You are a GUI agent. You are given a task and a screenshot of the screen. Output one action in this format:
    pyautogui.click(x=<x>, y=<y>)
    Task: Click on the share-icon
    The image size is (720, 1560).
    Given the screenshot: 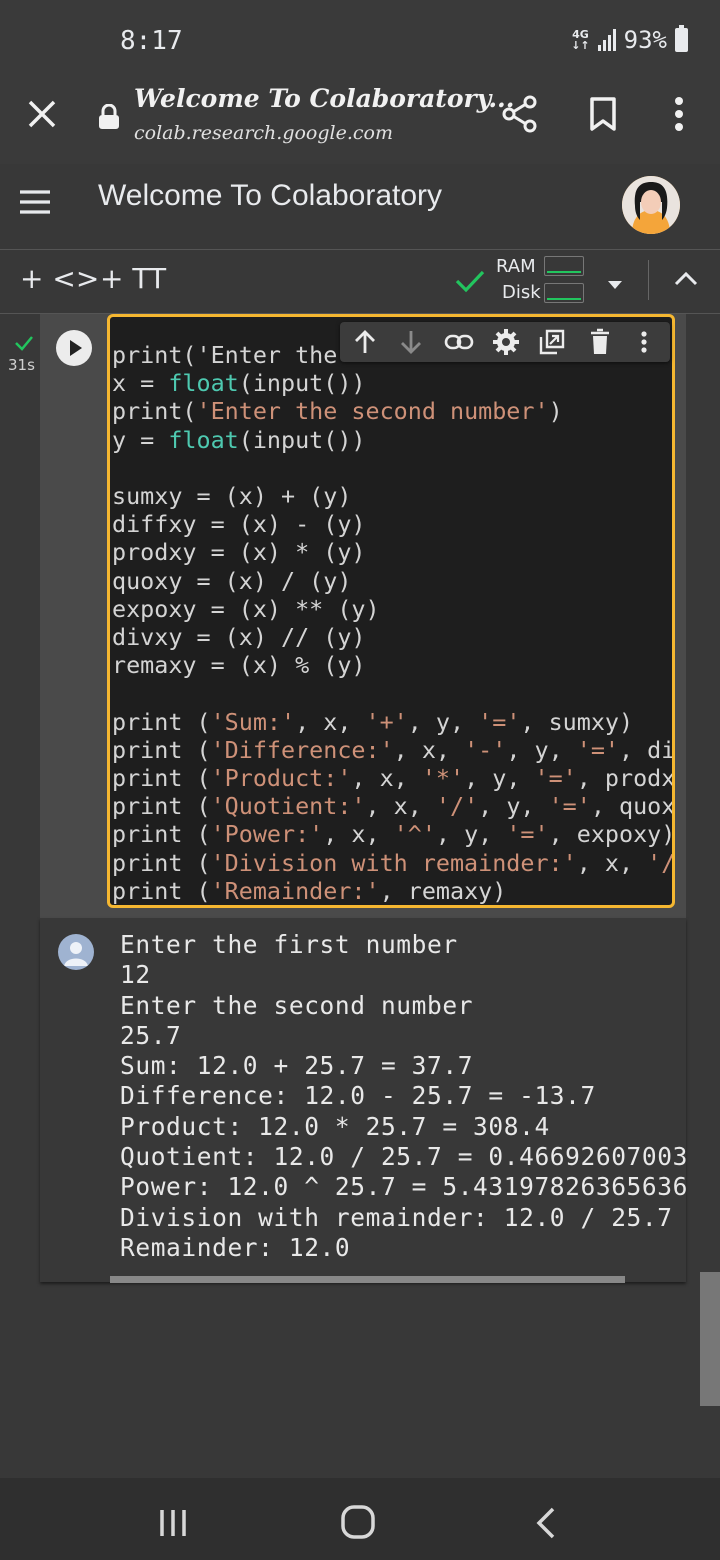 What is the action you would take?
    pyautogui.click(x=520, y=116)
    